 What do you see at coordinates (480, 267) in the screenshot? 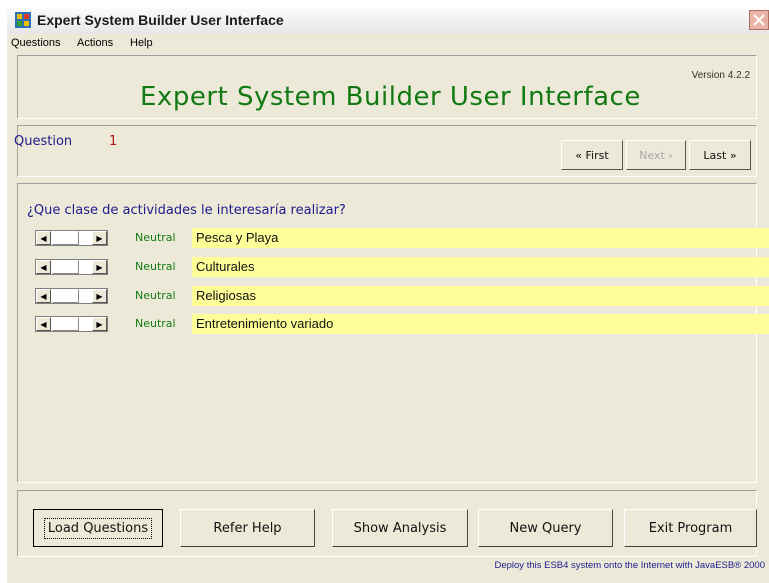
I see `option-label: Culturales` at bounding box center [480, 267].